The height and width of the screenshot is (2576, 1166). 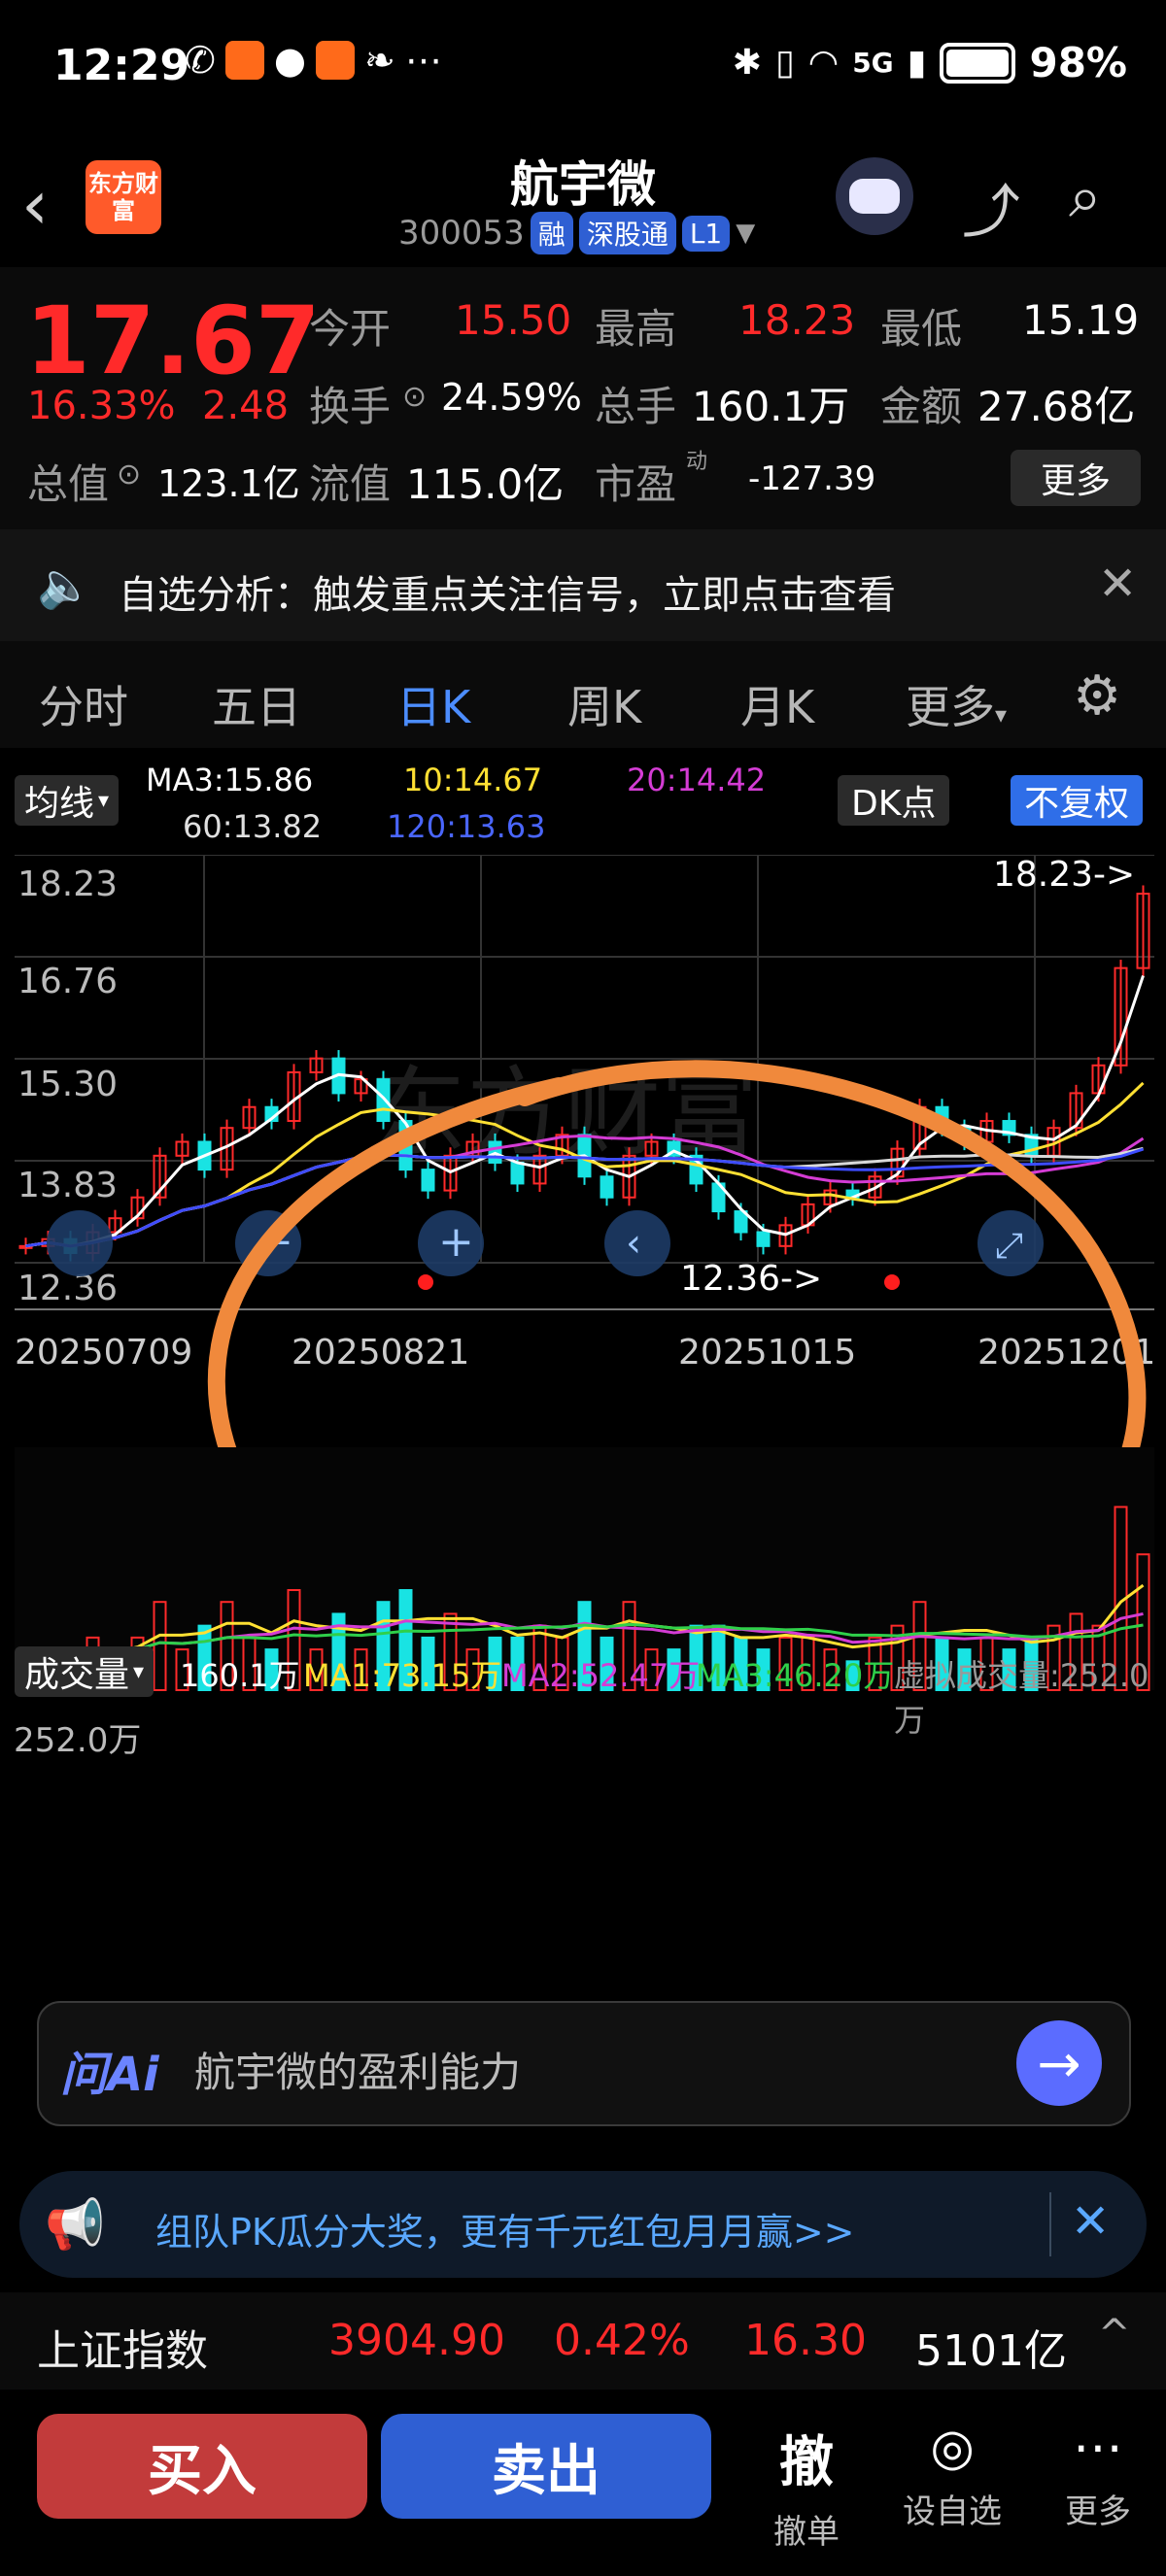 What do you see at coordinates (228, 483) in the screenshot?
I see `mktcap-value: 123.1亿` at bounding box center [228, 483].